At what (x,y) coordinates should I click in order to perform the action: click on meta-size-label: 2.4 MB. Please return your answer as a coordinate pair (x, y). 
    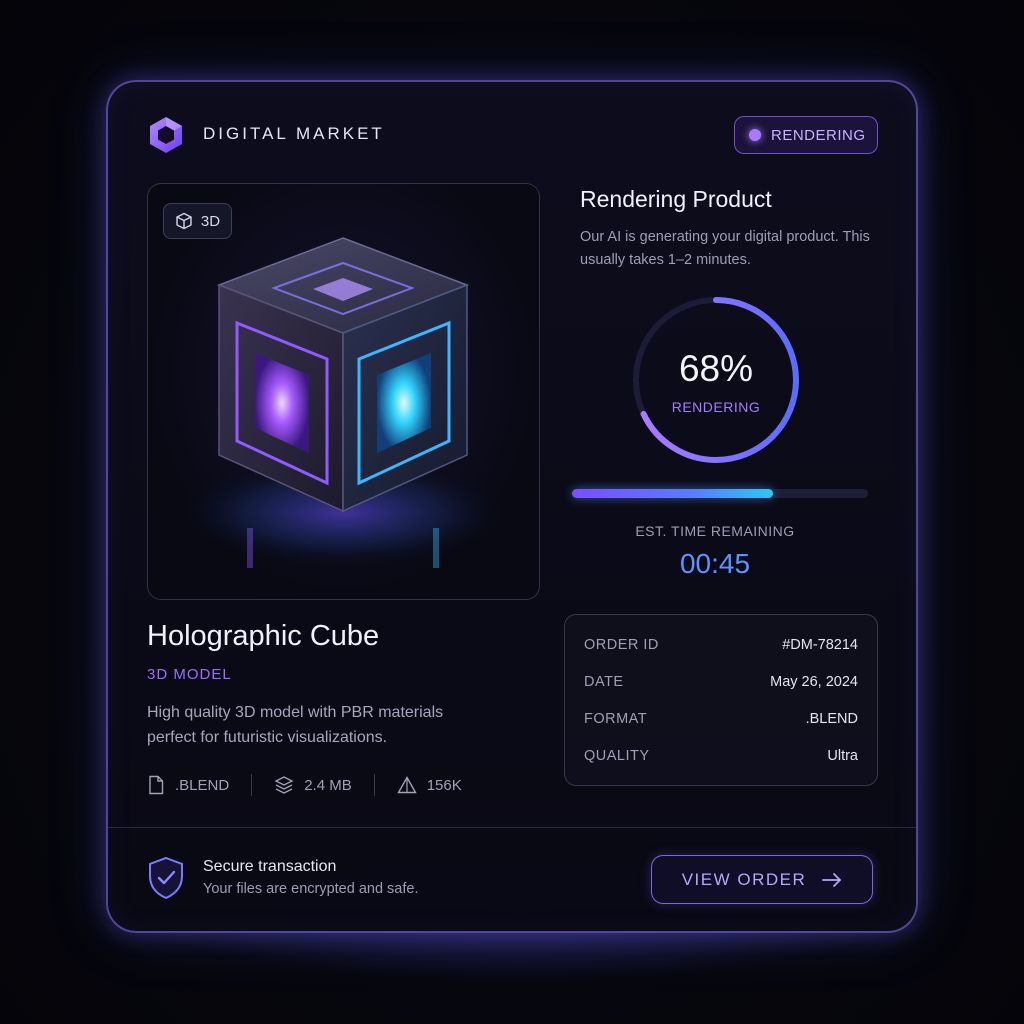
    Looking at the image, I should click on (328, 785).